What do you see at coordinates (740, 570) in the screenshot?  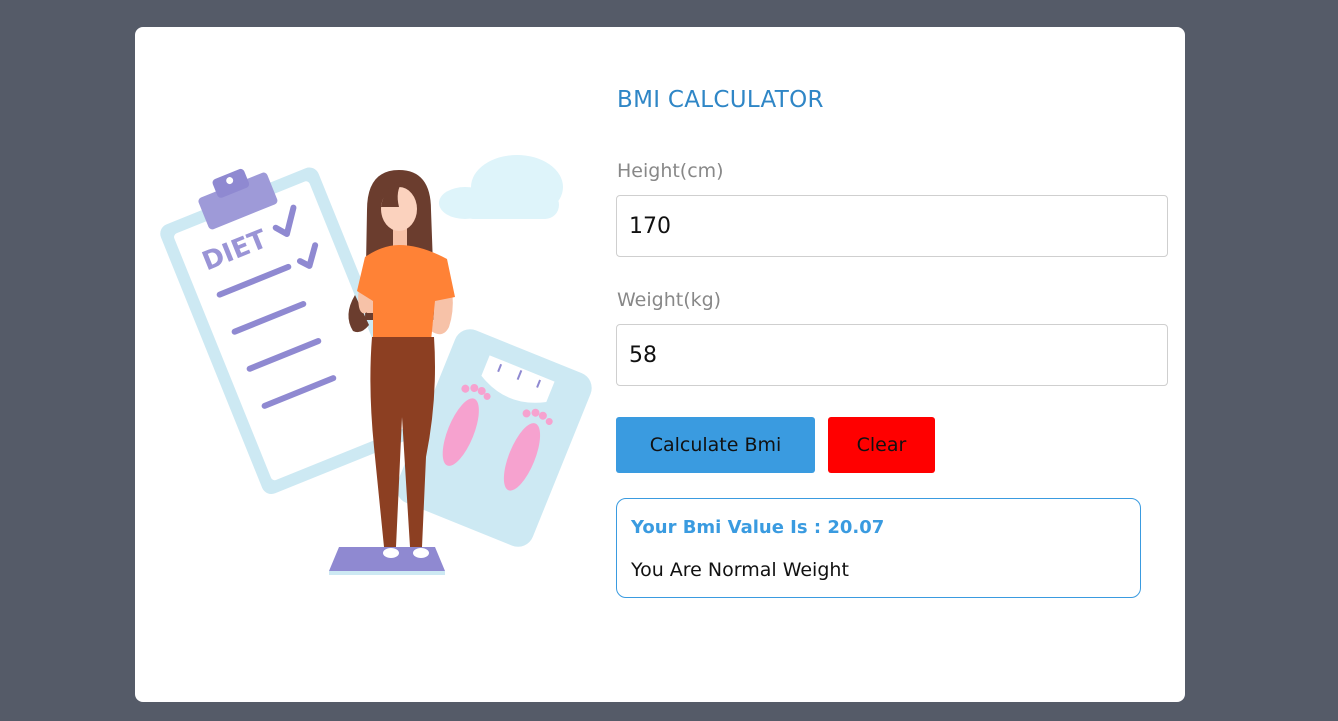 I see `bmi-status-text: You Are Normal Weight` at bounding box center [740, 570].